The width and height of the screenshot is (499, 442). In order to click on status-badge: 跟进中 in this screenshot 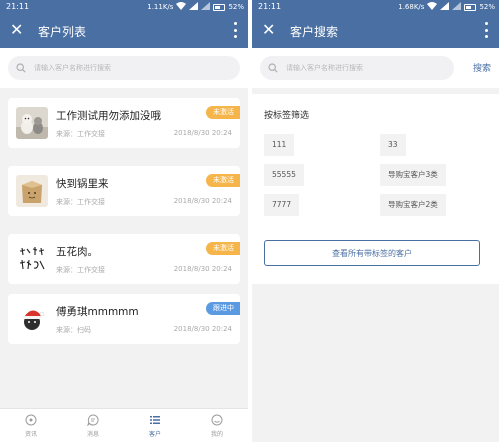, I will do `click(223, 308)`.